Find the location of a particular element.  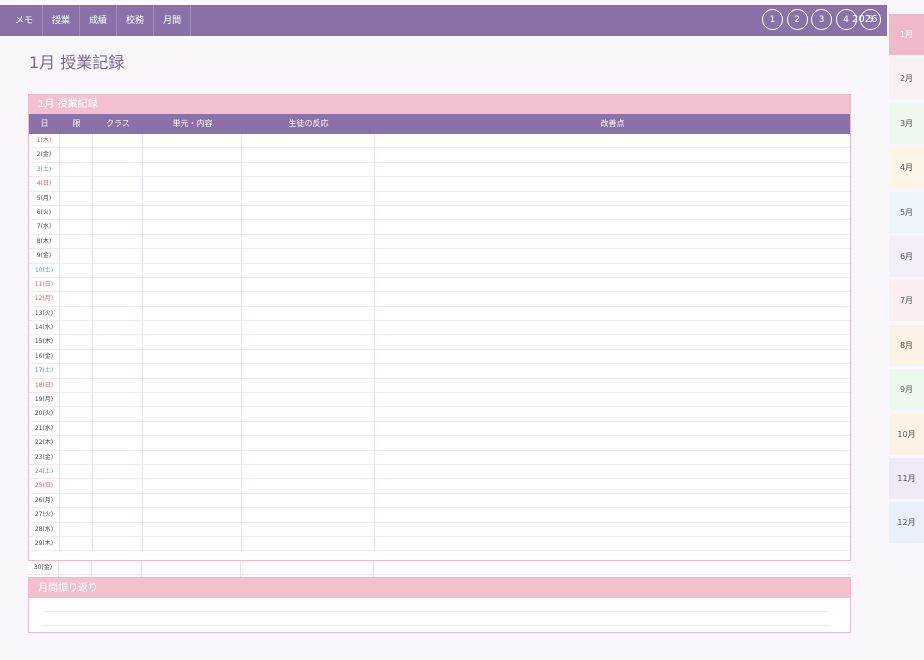

nav-item: 月間 is located at coordinates (173, 20).